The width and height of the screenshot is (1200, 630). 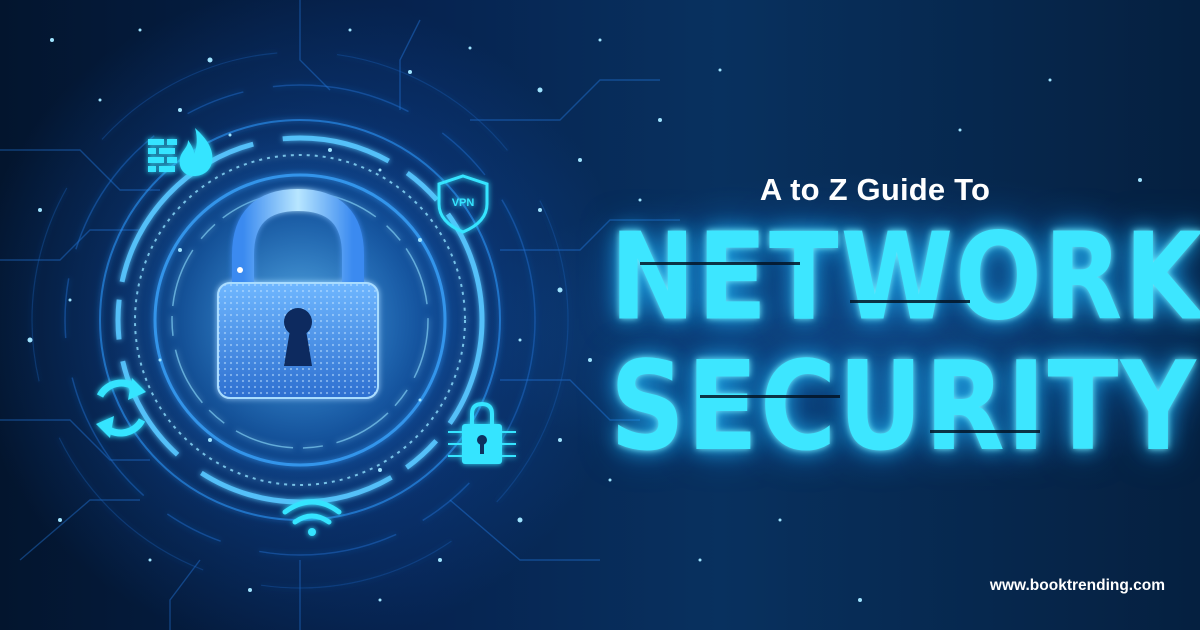 What do you see at coordinates (904, 406) in the screenshot?
I see `title-line-security: SECURITY` at bounding box center [904, 406].